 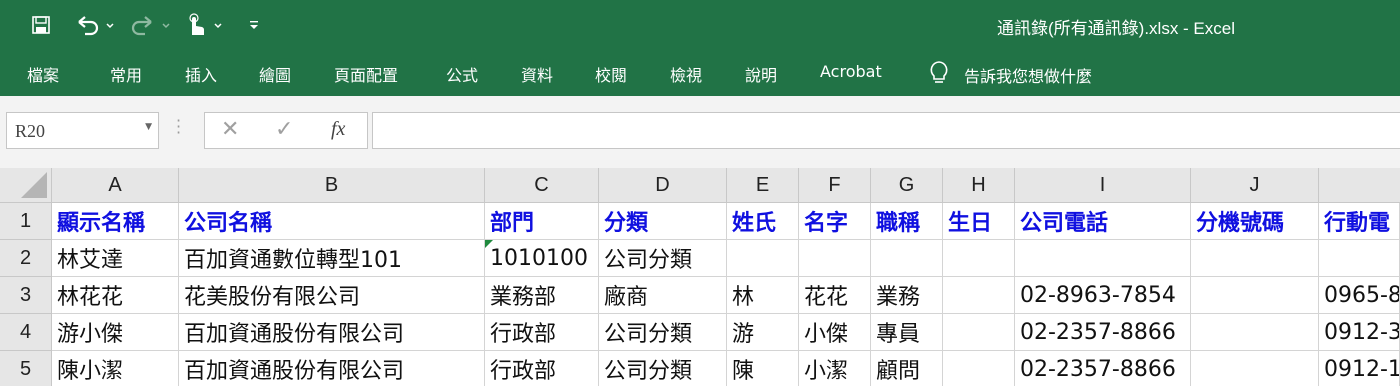 I want to click on cell-i3: 02-8963-7854, so click(x=1103, y=295).